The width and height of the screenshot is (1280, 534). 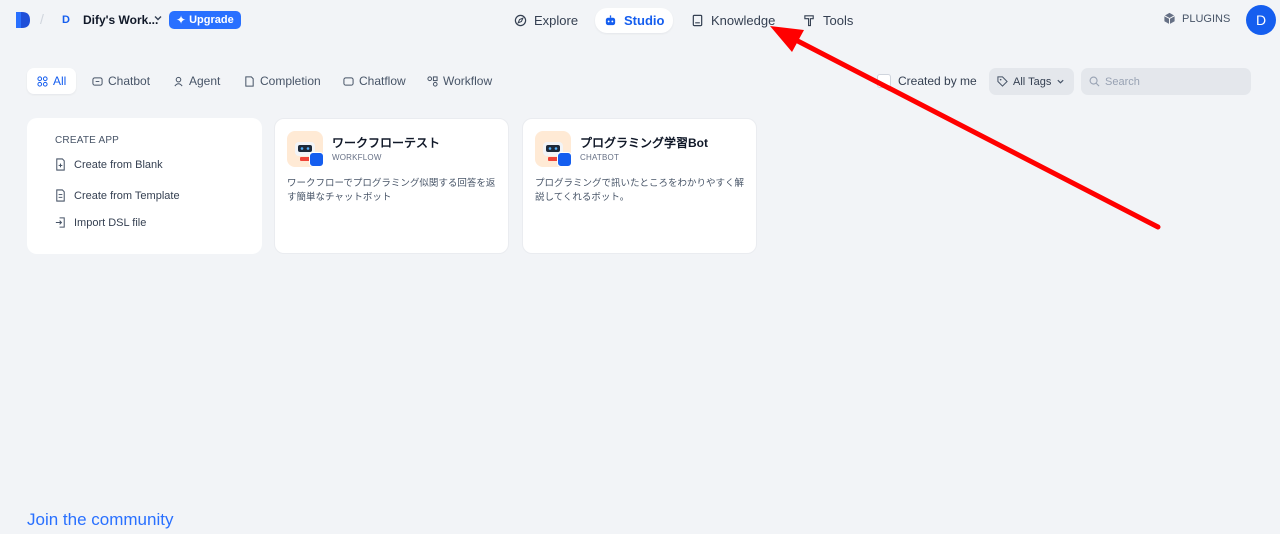 I want to click on search-placeholder: Search, so click(x=1122, y=81).